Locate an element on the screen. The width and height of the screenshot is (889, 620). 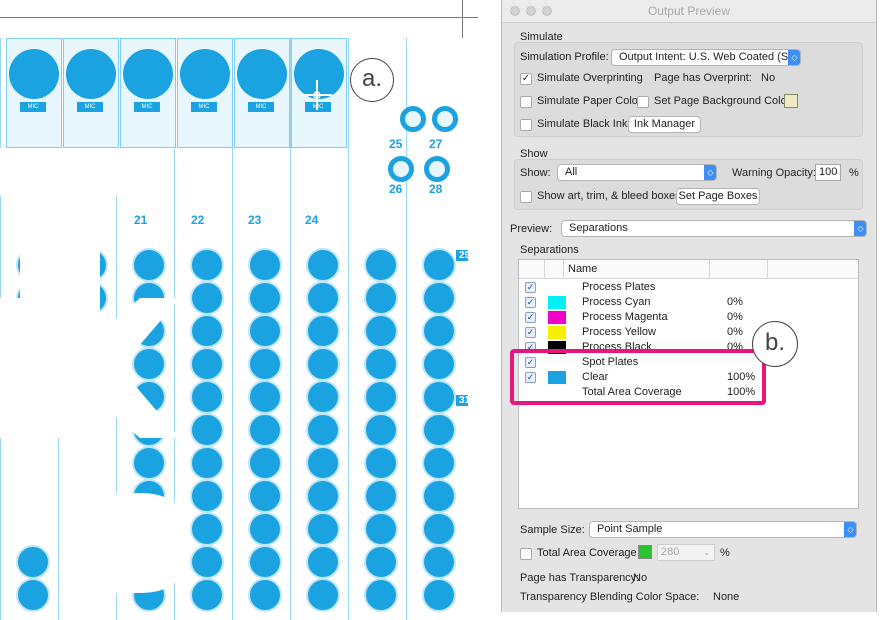
window-title: Output Preview is located at coordinates (689, 11).